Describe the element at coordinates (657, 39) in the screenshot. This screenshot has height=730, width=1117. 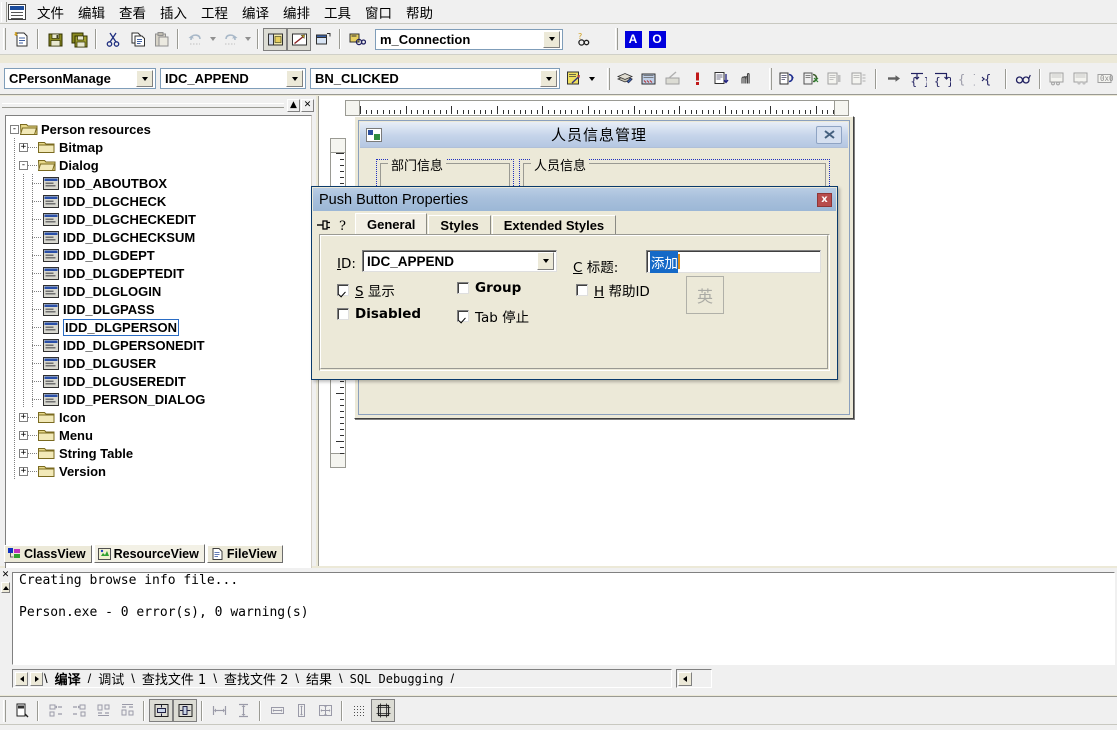
I see `toggle-o-button: O` at that location.